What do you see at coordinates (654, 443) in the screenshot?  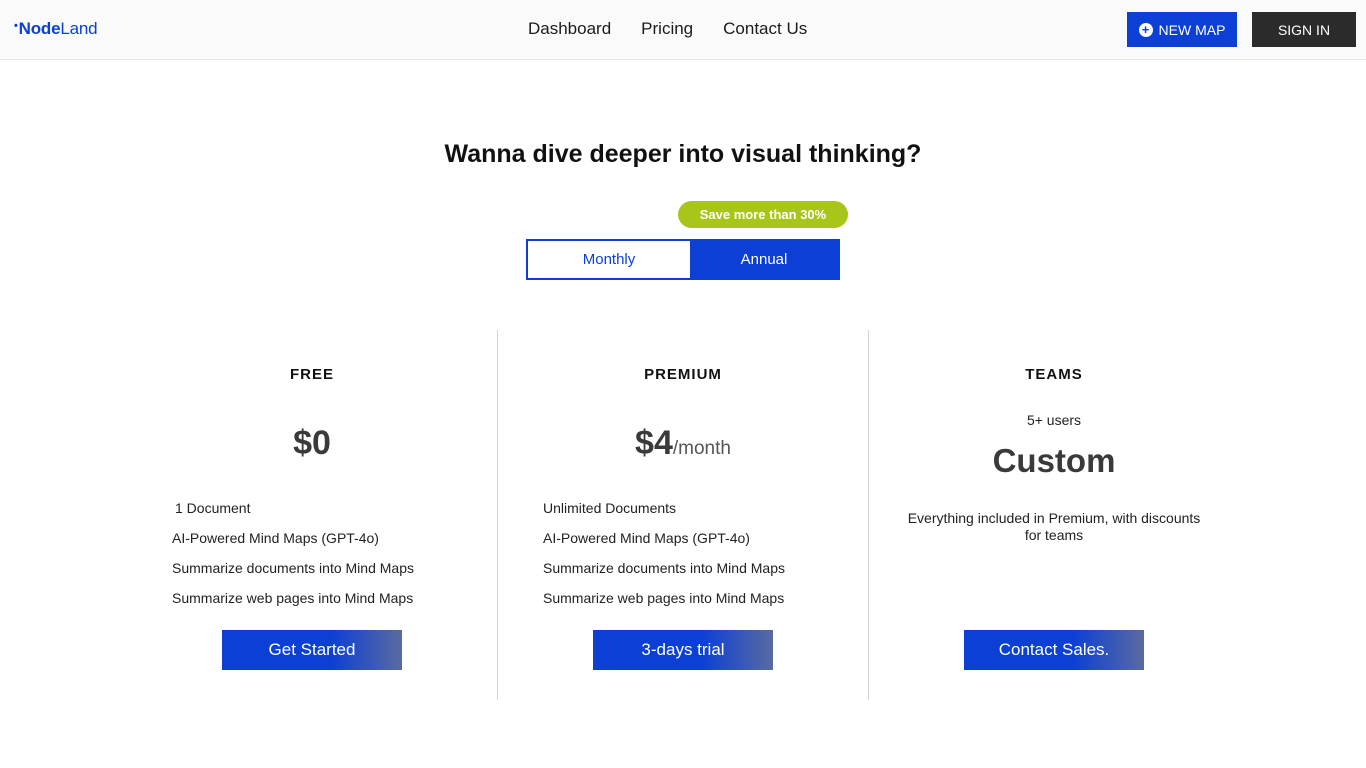 I see `plan-price-amount: $4` at bounding box center [654, 443].